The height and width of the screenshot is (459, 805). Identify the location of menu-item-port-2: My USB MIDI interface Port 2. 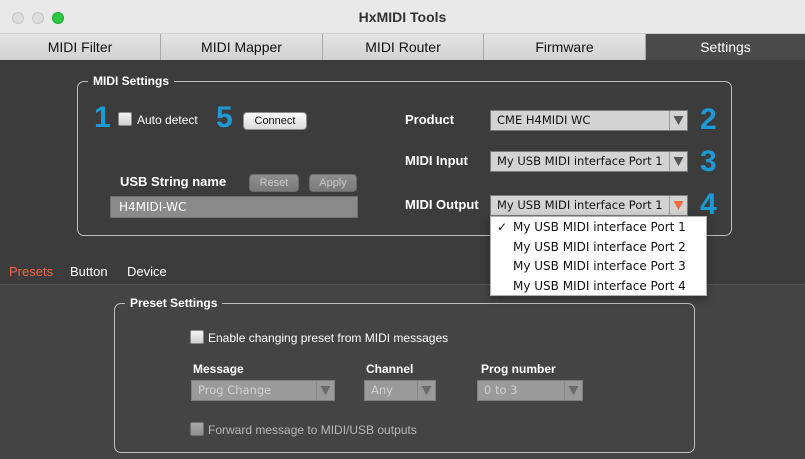
(598, 248).